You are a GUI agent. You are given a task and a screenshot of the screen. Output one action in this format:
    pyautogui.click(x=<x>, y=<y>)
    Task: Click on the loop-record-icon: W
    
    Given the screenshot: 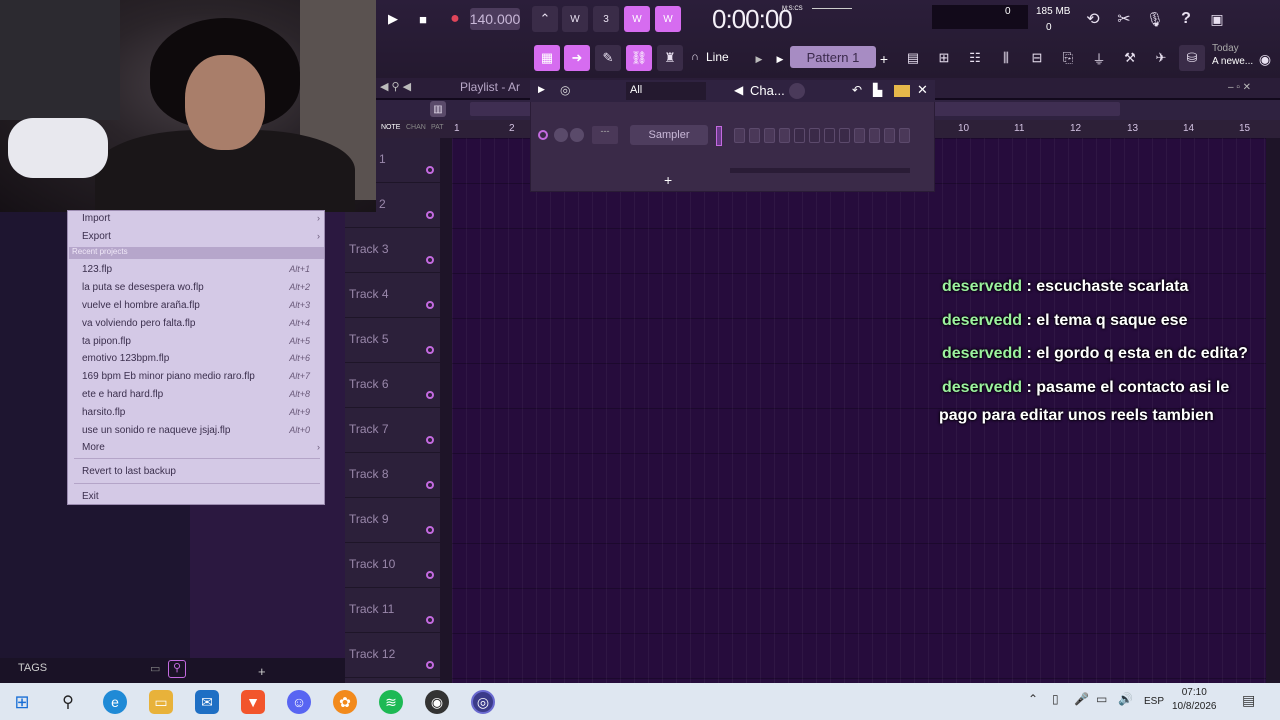 What is the action you would take?
    pyautogui.click(x=668, y=19)
    